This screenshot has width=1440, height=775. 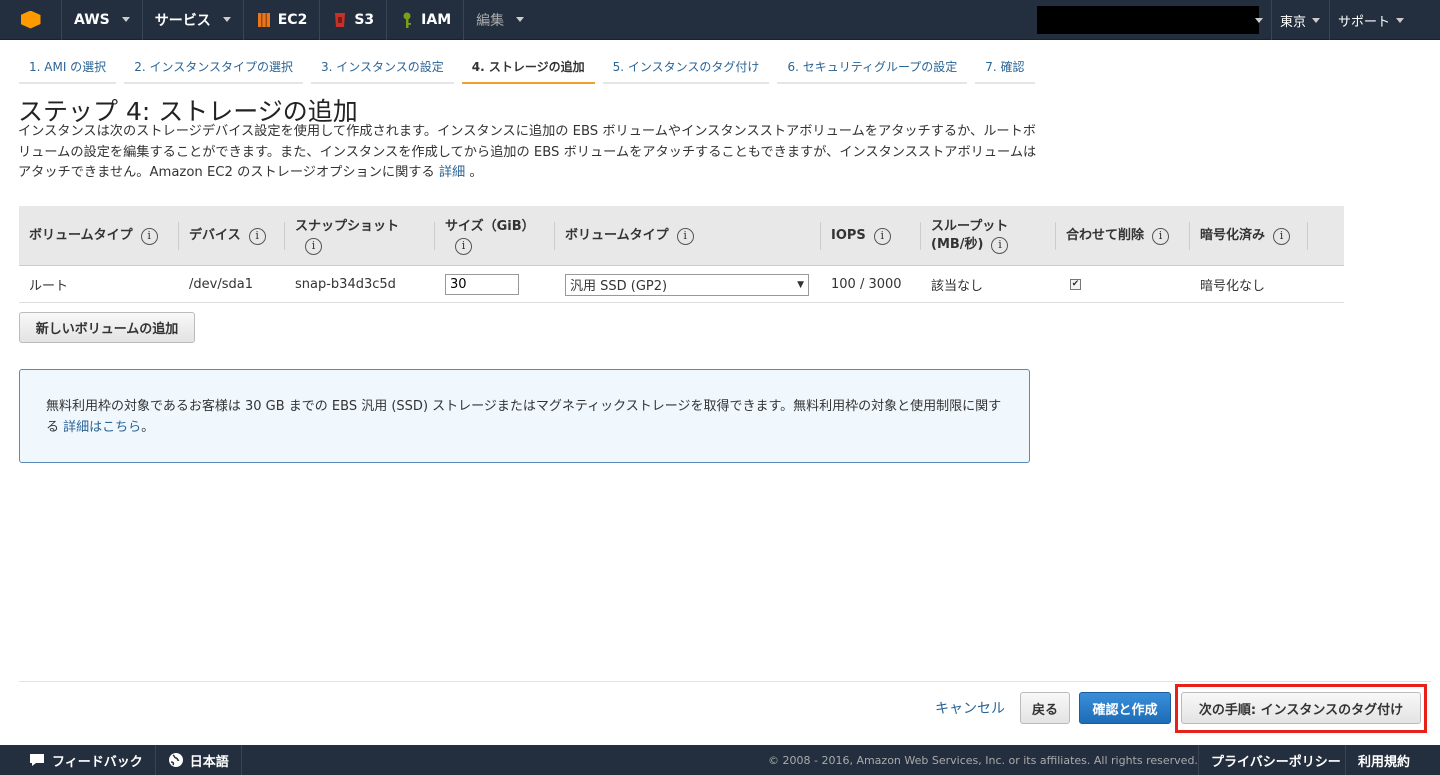 What do you see at coordinates (1299, 20) in the screenshot?
I see `region-menu: 東京` at bounding box center [1299, 20].